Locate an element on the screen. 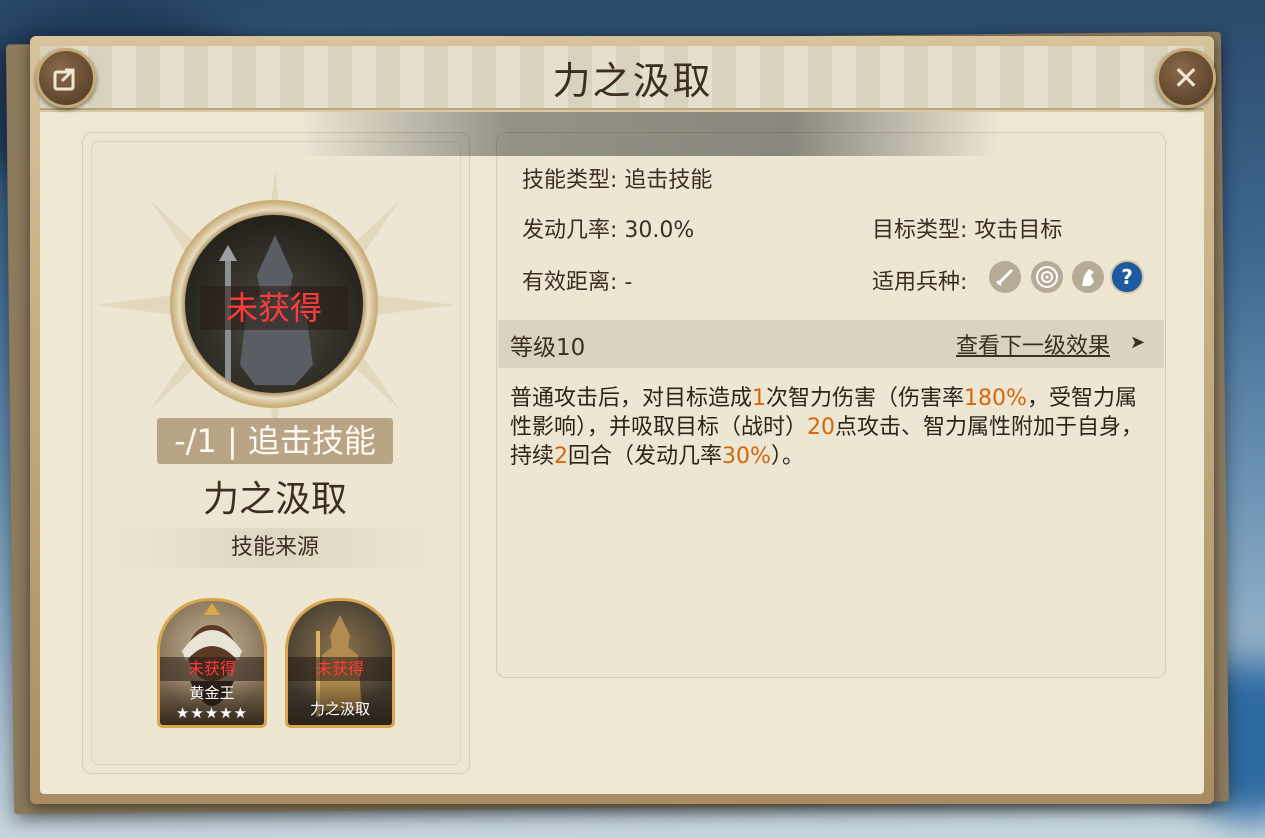 The height and width of the screenshot is (838, 1265). question-icon: ? is located at coordinates (1127, 277).